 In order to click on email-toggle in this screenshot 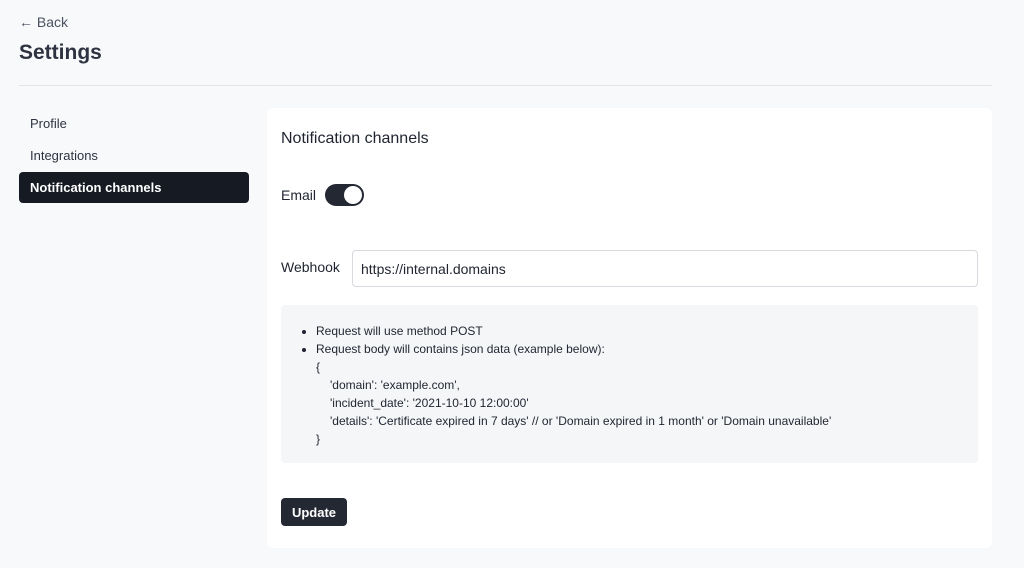, I will do `click(344, 195)`.